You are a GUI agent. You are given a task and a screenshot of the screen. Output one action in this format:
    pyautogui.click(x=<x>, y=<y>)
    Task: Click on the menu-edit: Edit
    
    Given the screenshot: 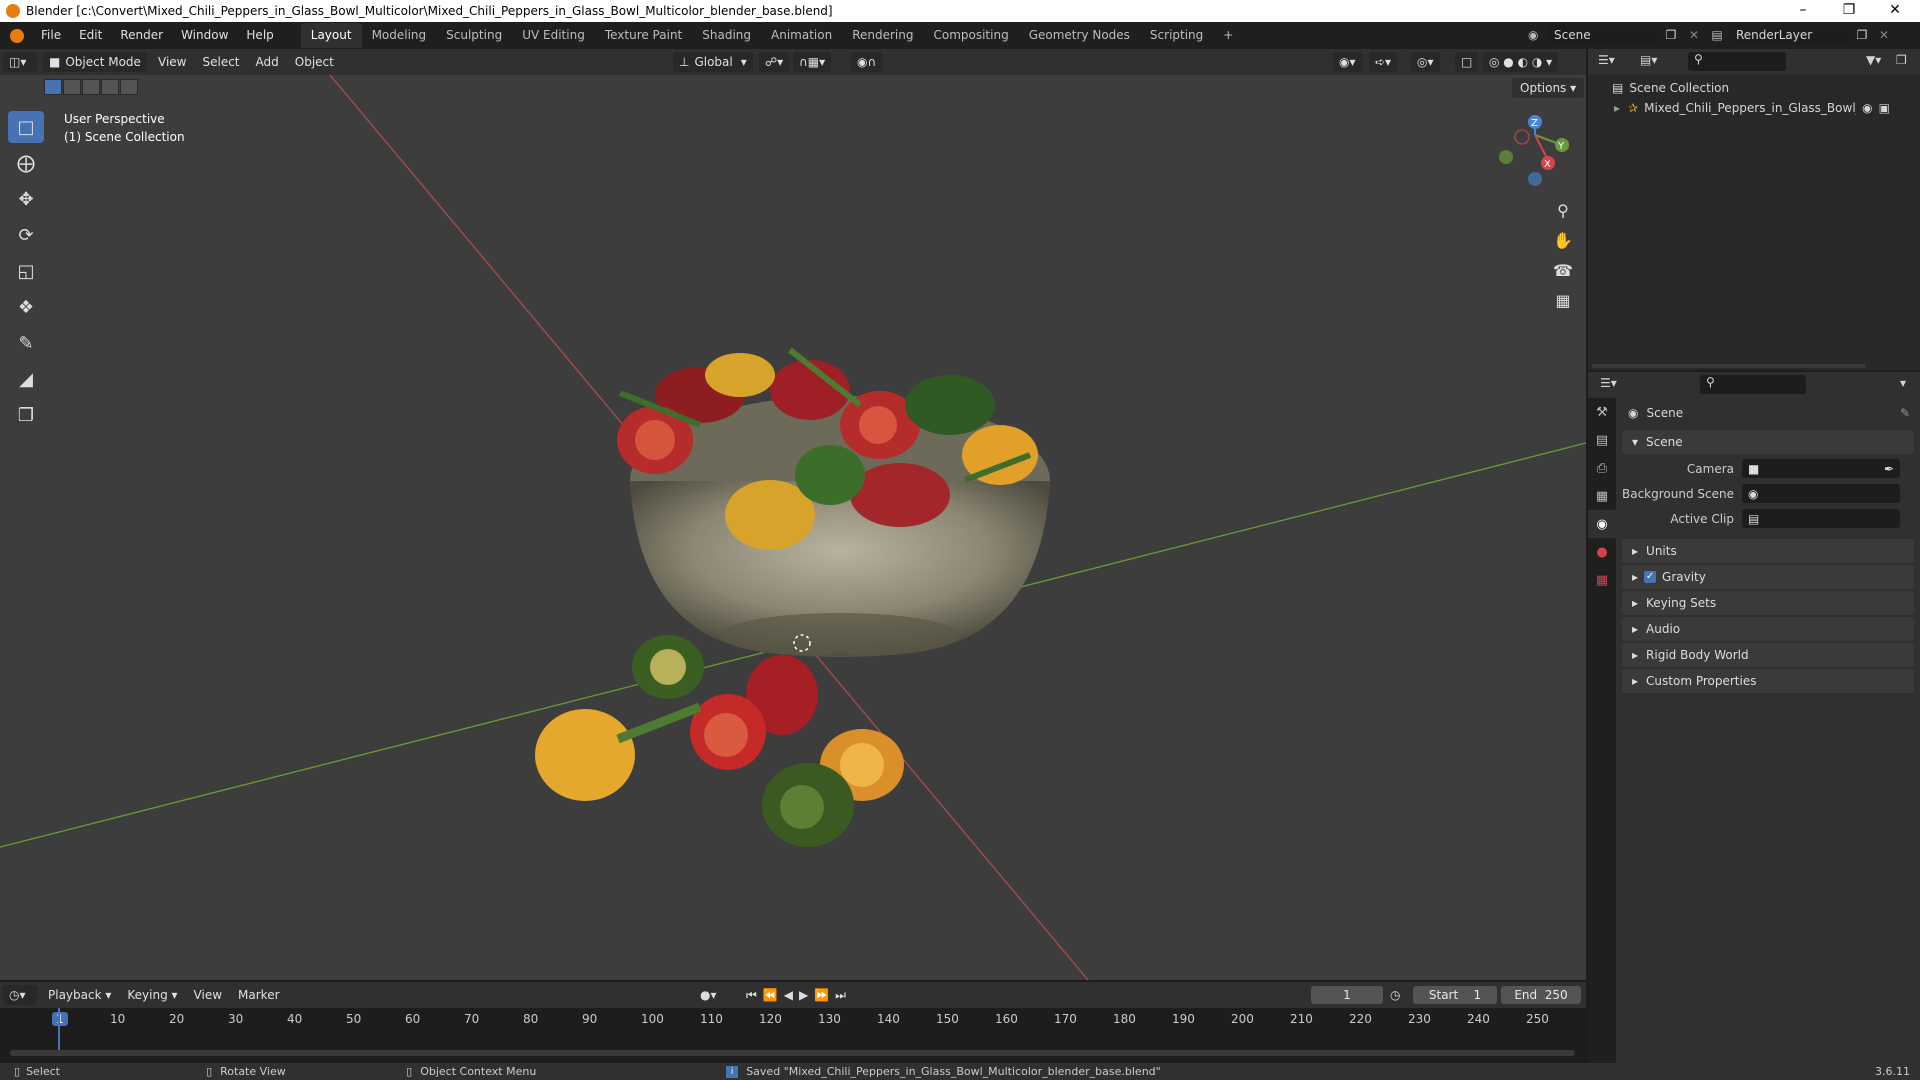 What is the action you would take?
    pyautogui.click(x=90, y=35)
    